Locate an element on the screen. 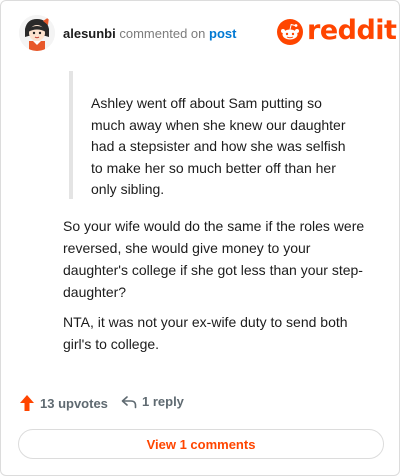  avatar-image is located at coordinates (37, 33).